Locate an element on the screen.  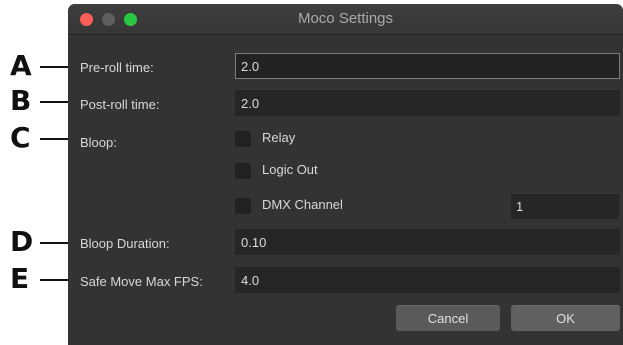
callout-c: C is located at coordinates (51, 137).